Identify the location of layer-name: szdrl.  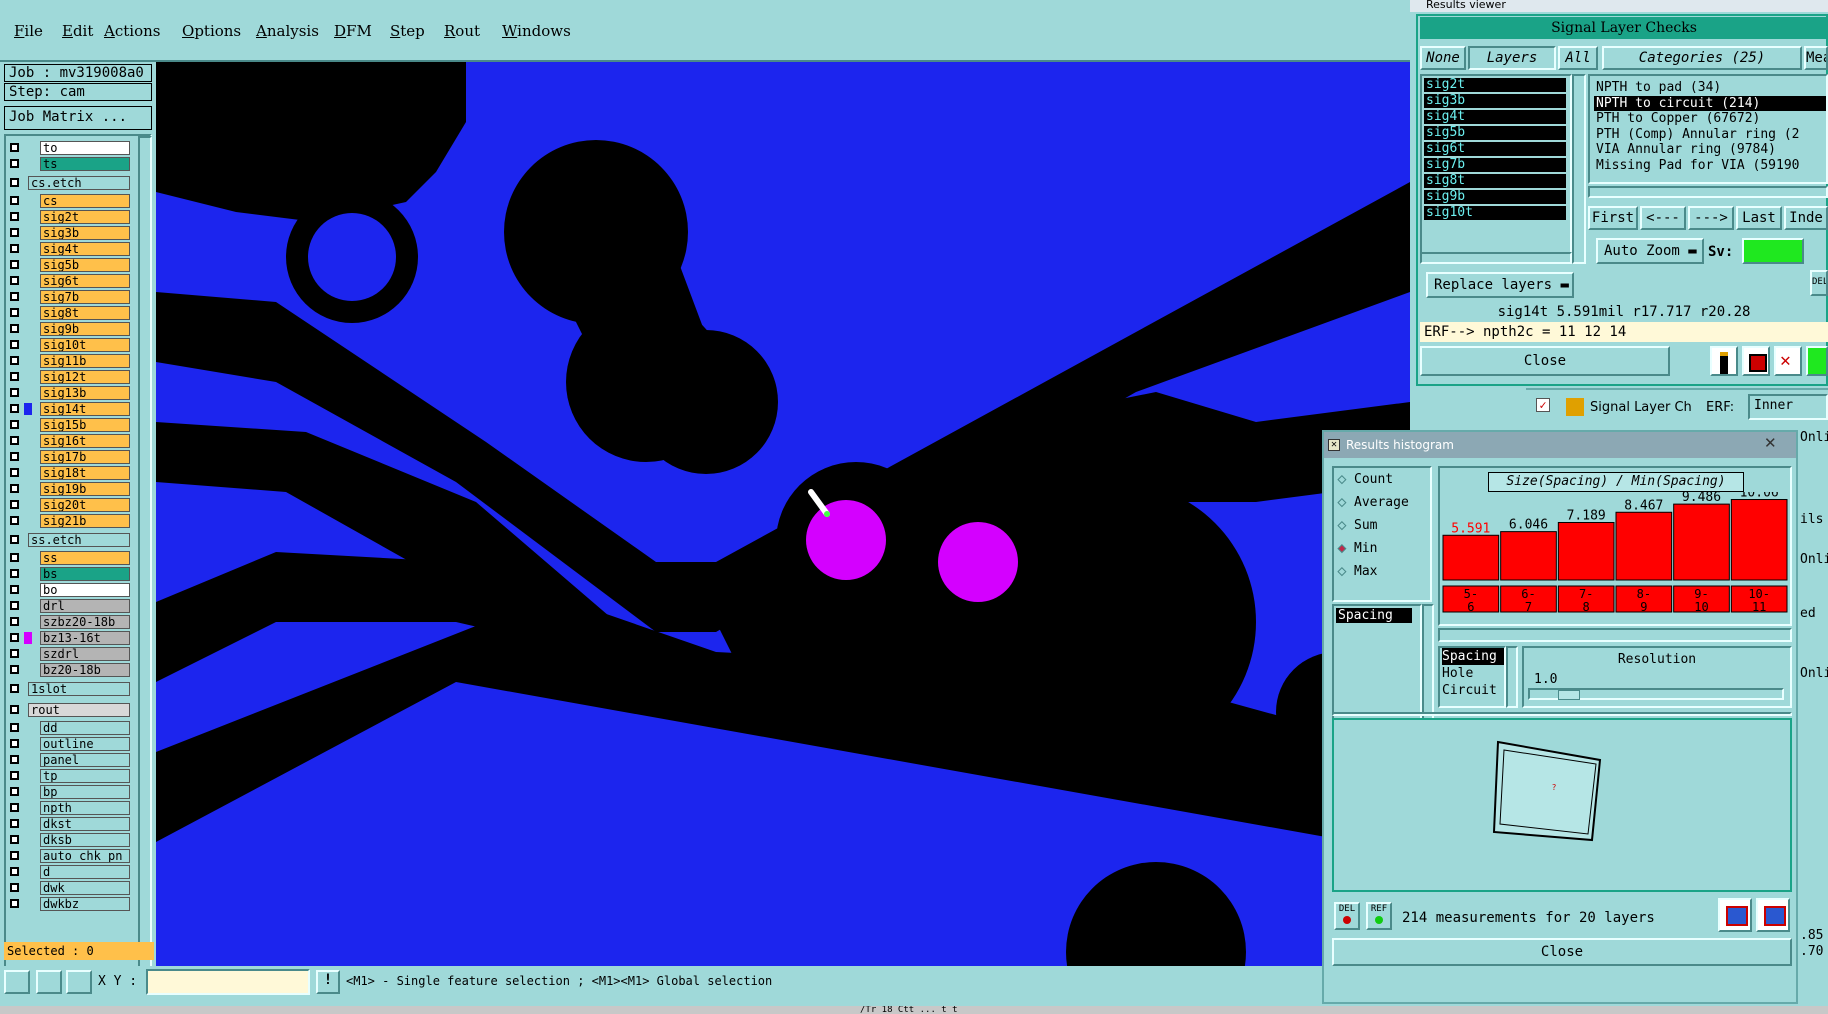
(85, 654).